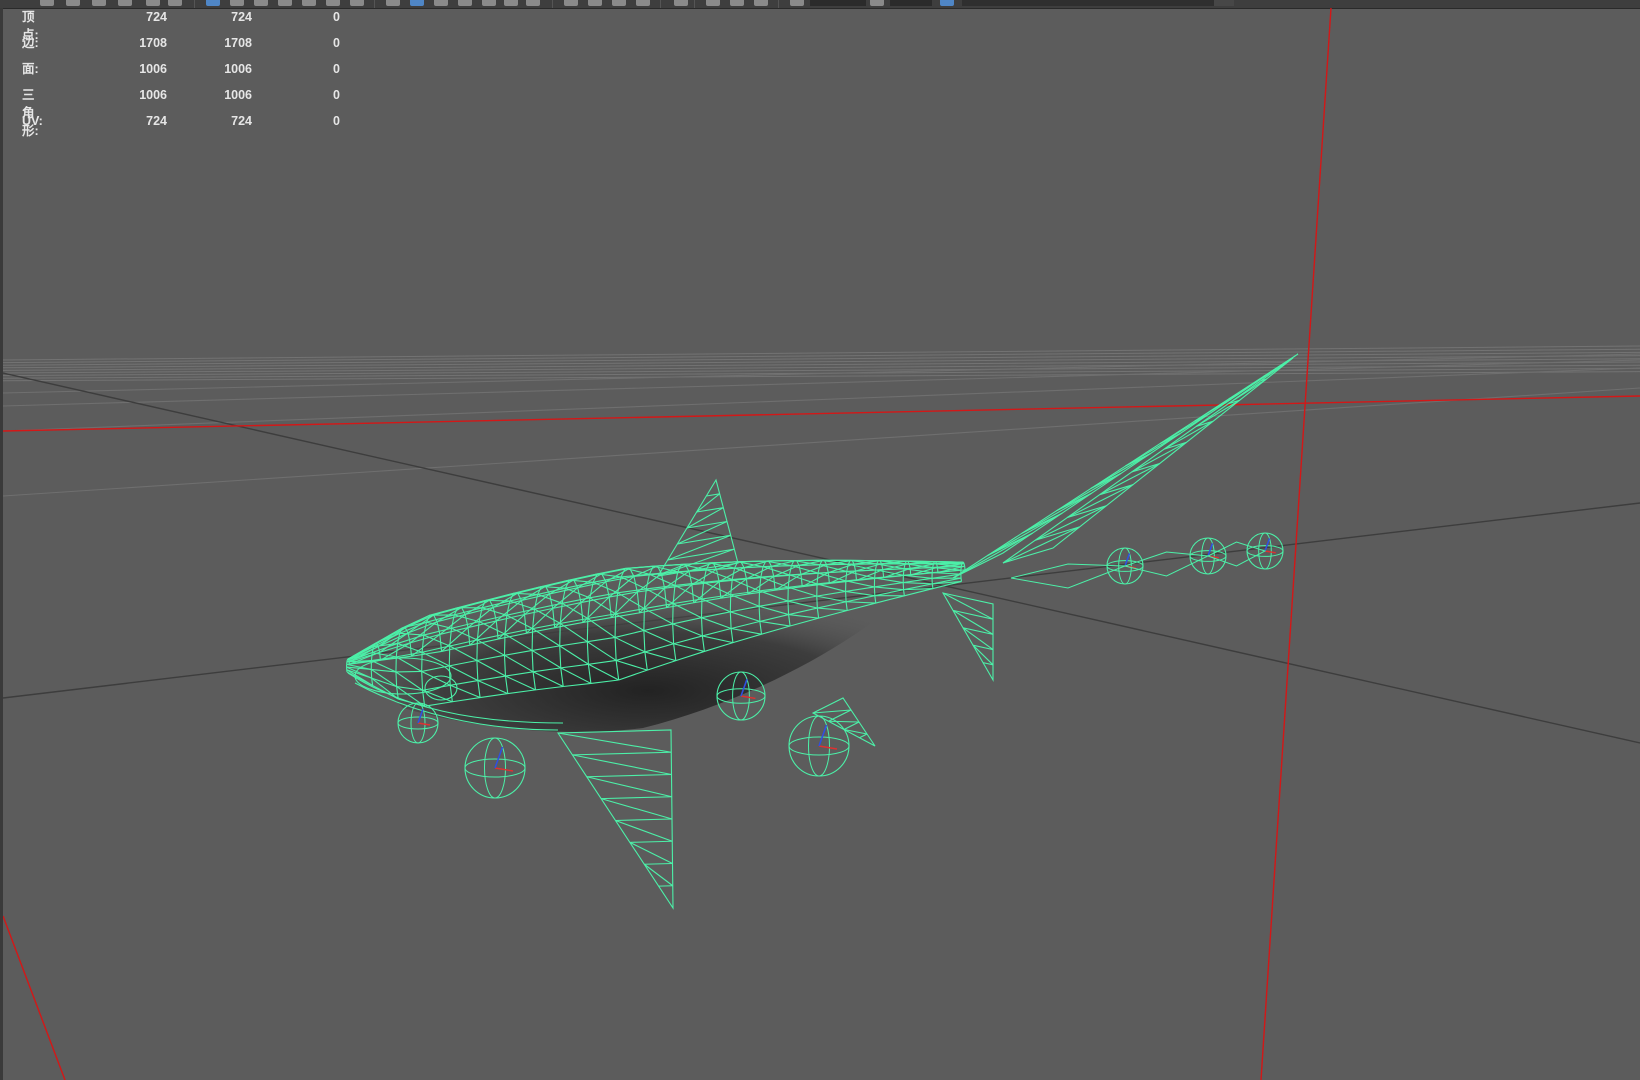  Describe the element at coordinates (1088, 3) in the screenshot. I see `view-transform-dropdown` at that location.